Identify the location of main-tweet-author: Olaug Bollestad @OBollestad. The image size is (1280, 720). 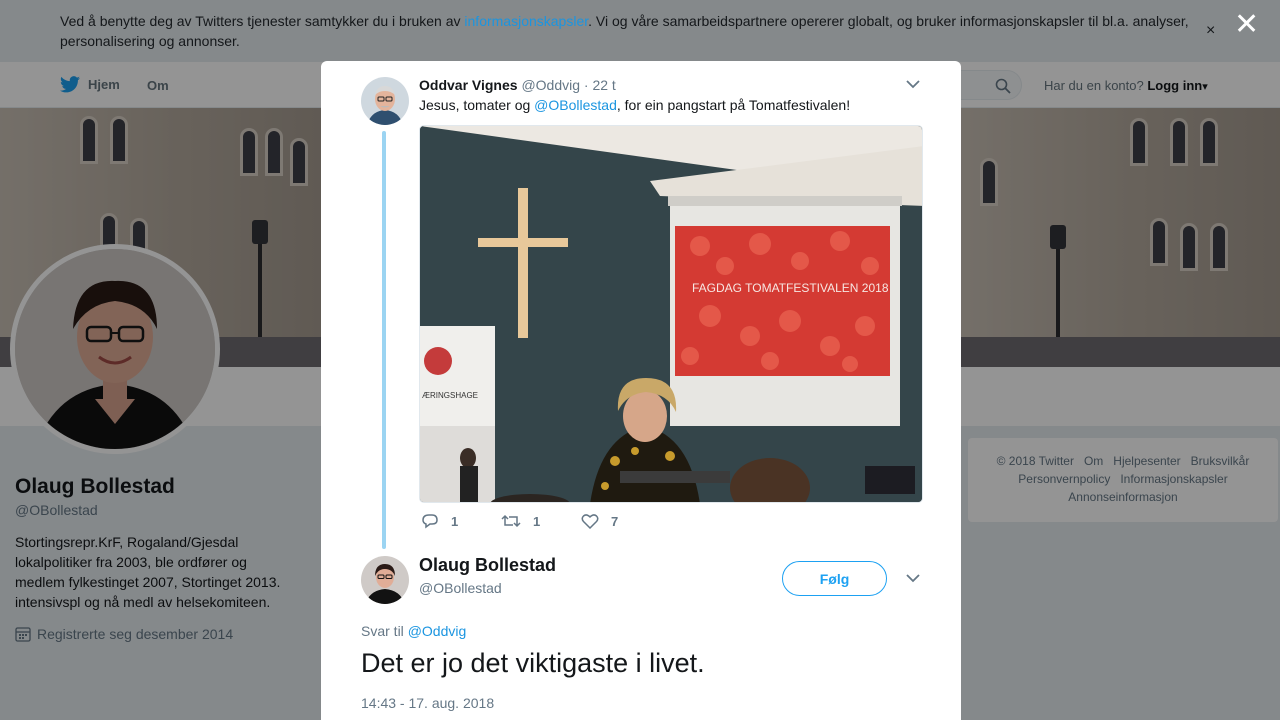
(487, 575).